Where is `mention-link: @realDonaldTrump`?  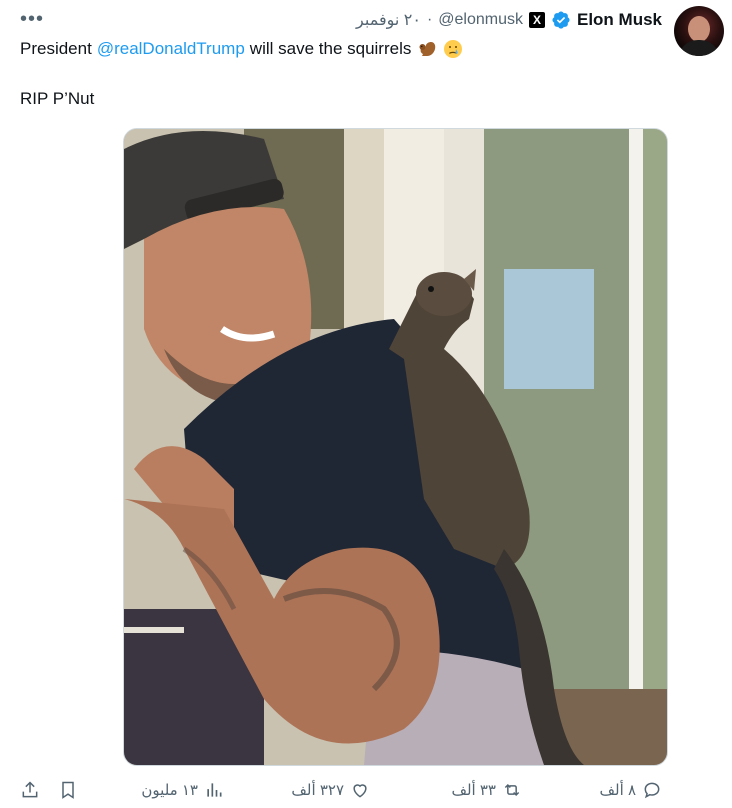 mention-link: @realDonaldTrump is located at coordinates (171, 49).